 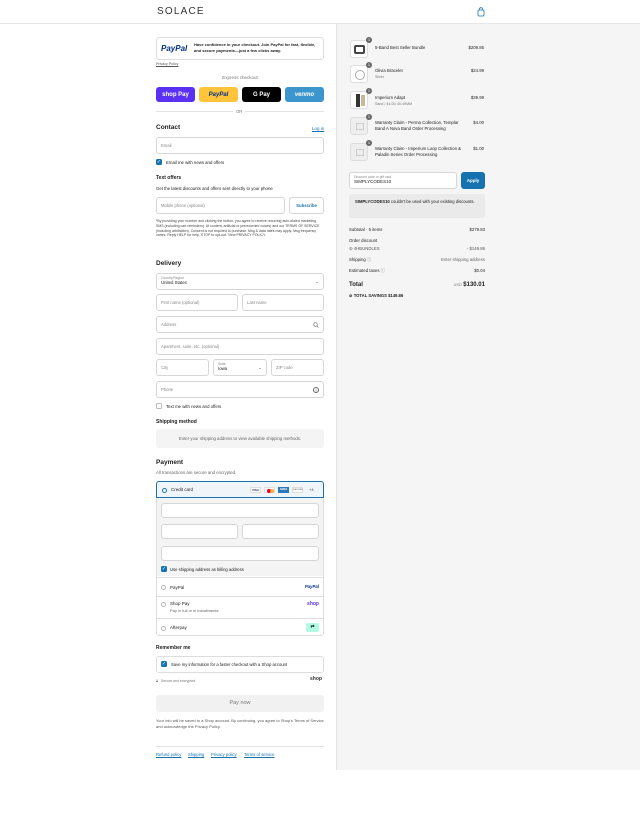 I want to click on address-placeholder: Address, so click(x=169, y=324).